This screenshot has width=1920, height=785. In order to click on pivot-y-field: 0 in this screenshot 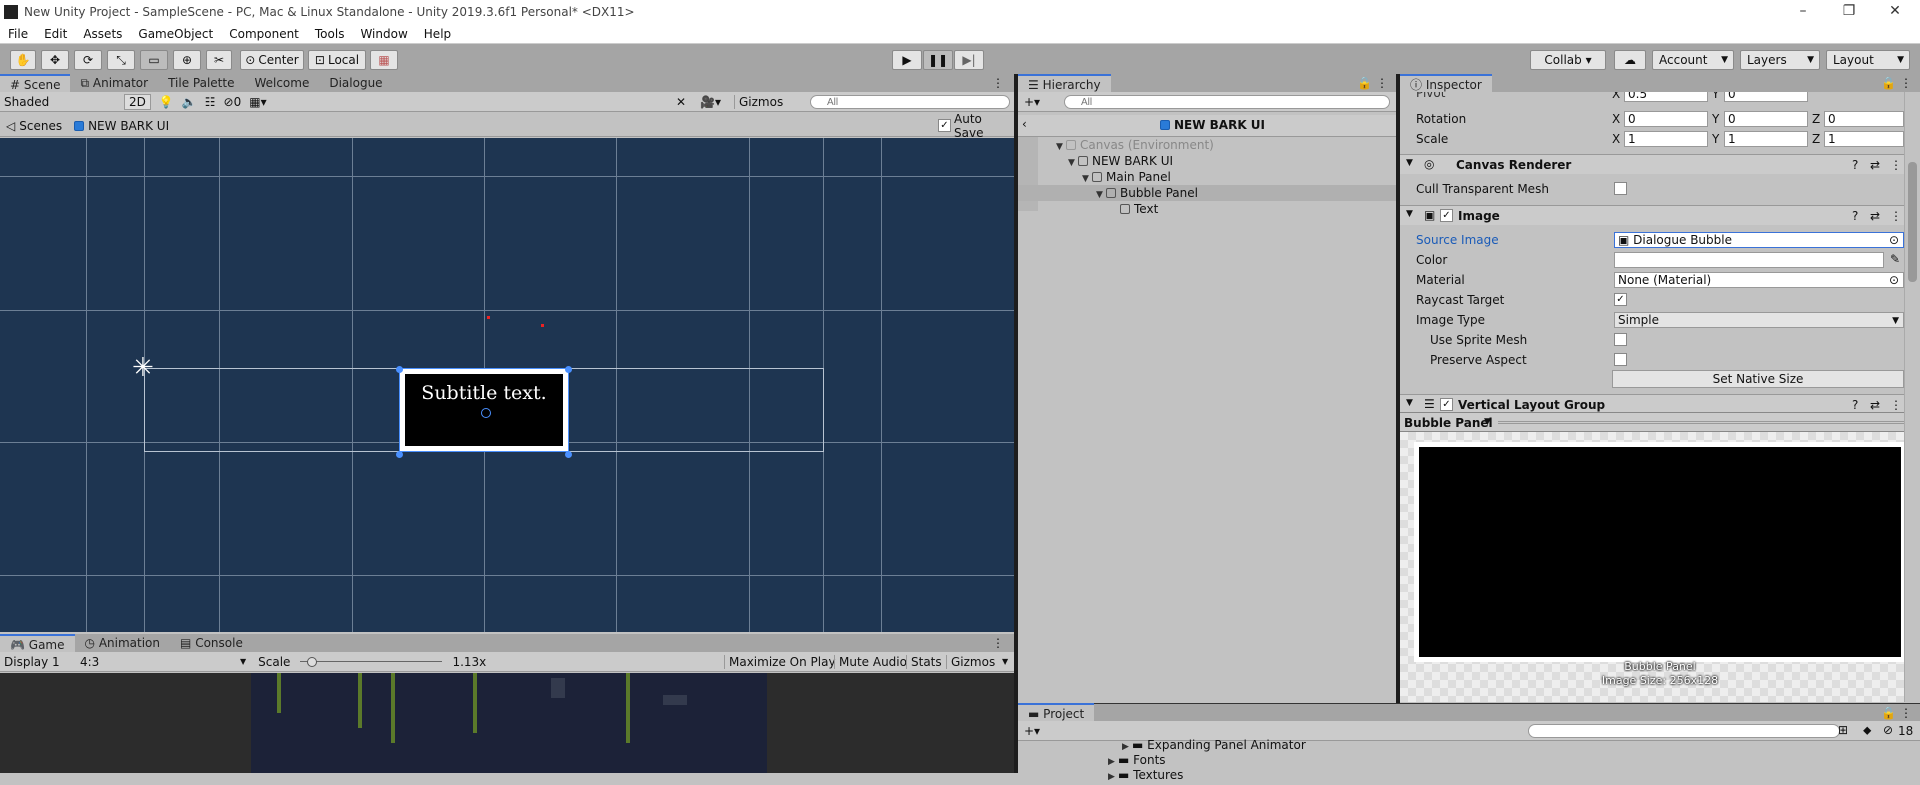, I will do `click(1766, 97)`.